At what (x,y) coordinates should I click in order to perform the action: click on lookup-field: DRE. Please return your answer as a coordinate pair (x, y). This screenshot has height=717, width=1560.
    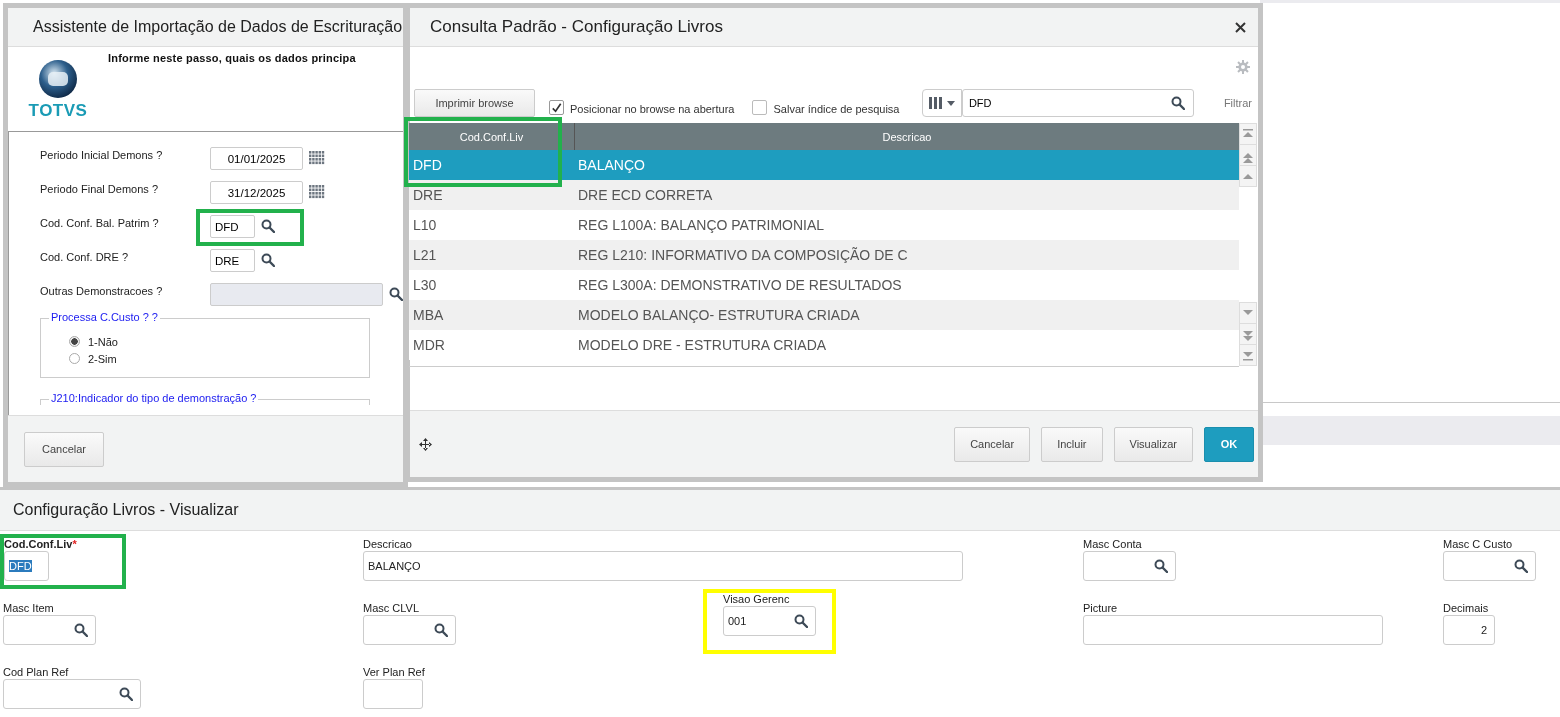
    Looking at the image, I should click on (232, 260).